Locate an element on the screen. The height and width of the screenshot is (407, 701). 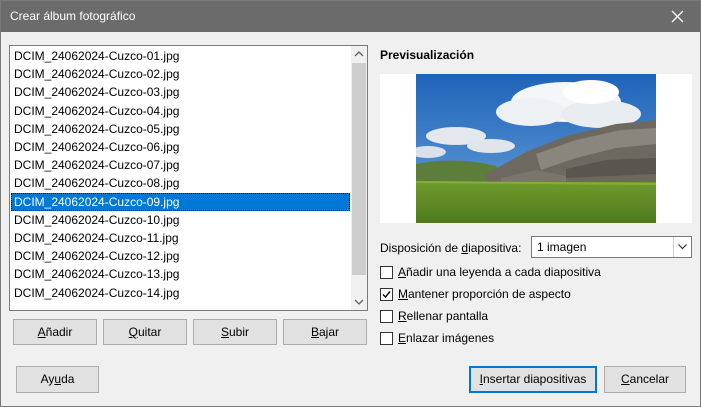
list-item: DCIM_24062024-Cuzco-04.jpg is located at coordinates (180, 111).